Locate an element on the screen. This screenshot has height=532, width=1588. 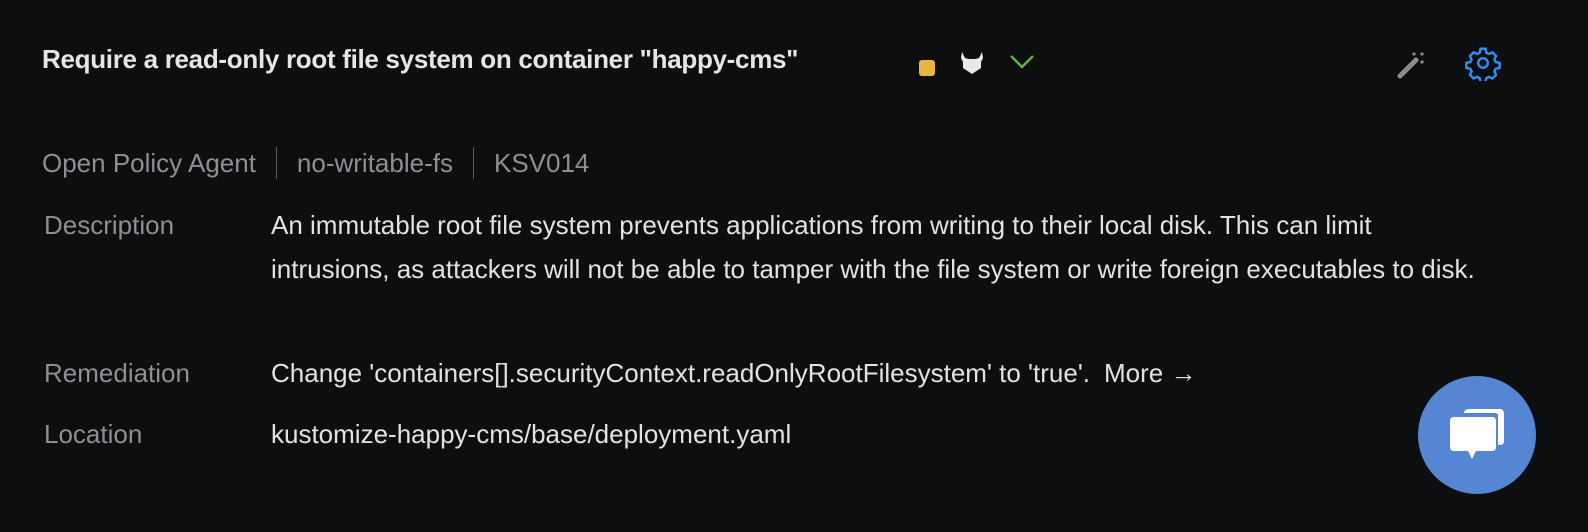
severity-medium-icon is located at coordinates (927, 68).